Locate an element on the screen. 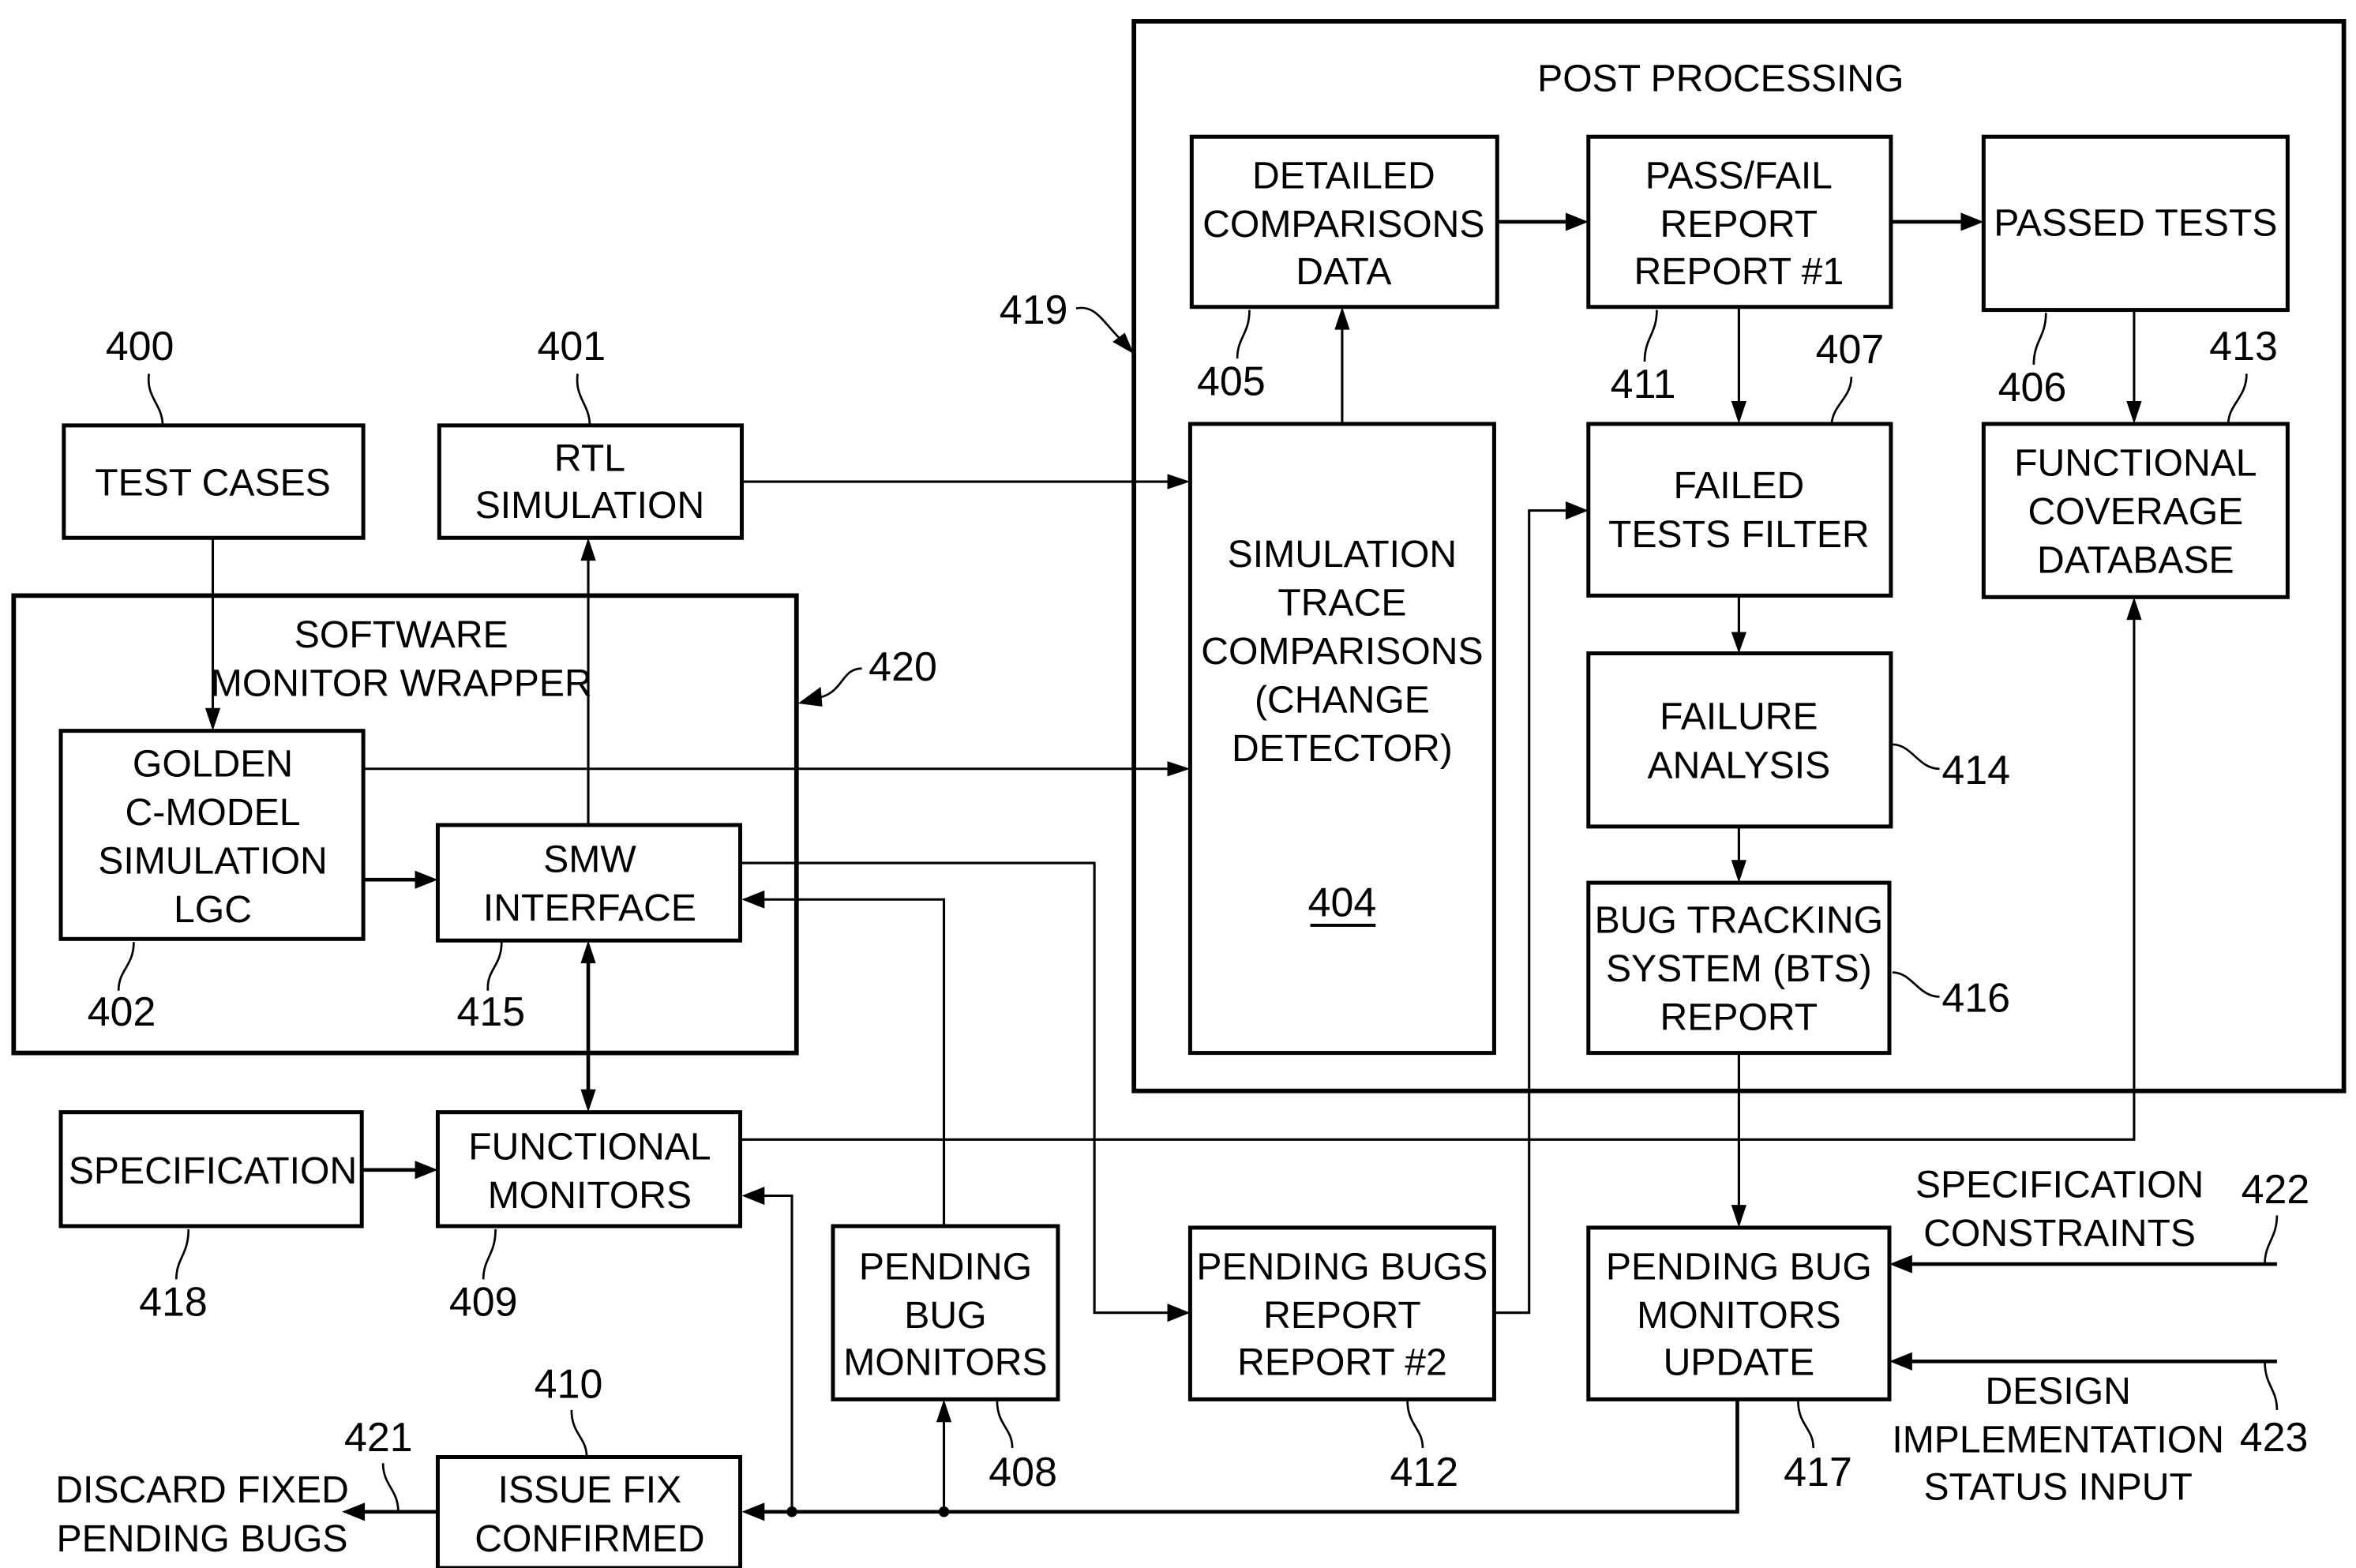  smw-title-line2: MONITOR WRAPPER is located at coordinates (401, 683).